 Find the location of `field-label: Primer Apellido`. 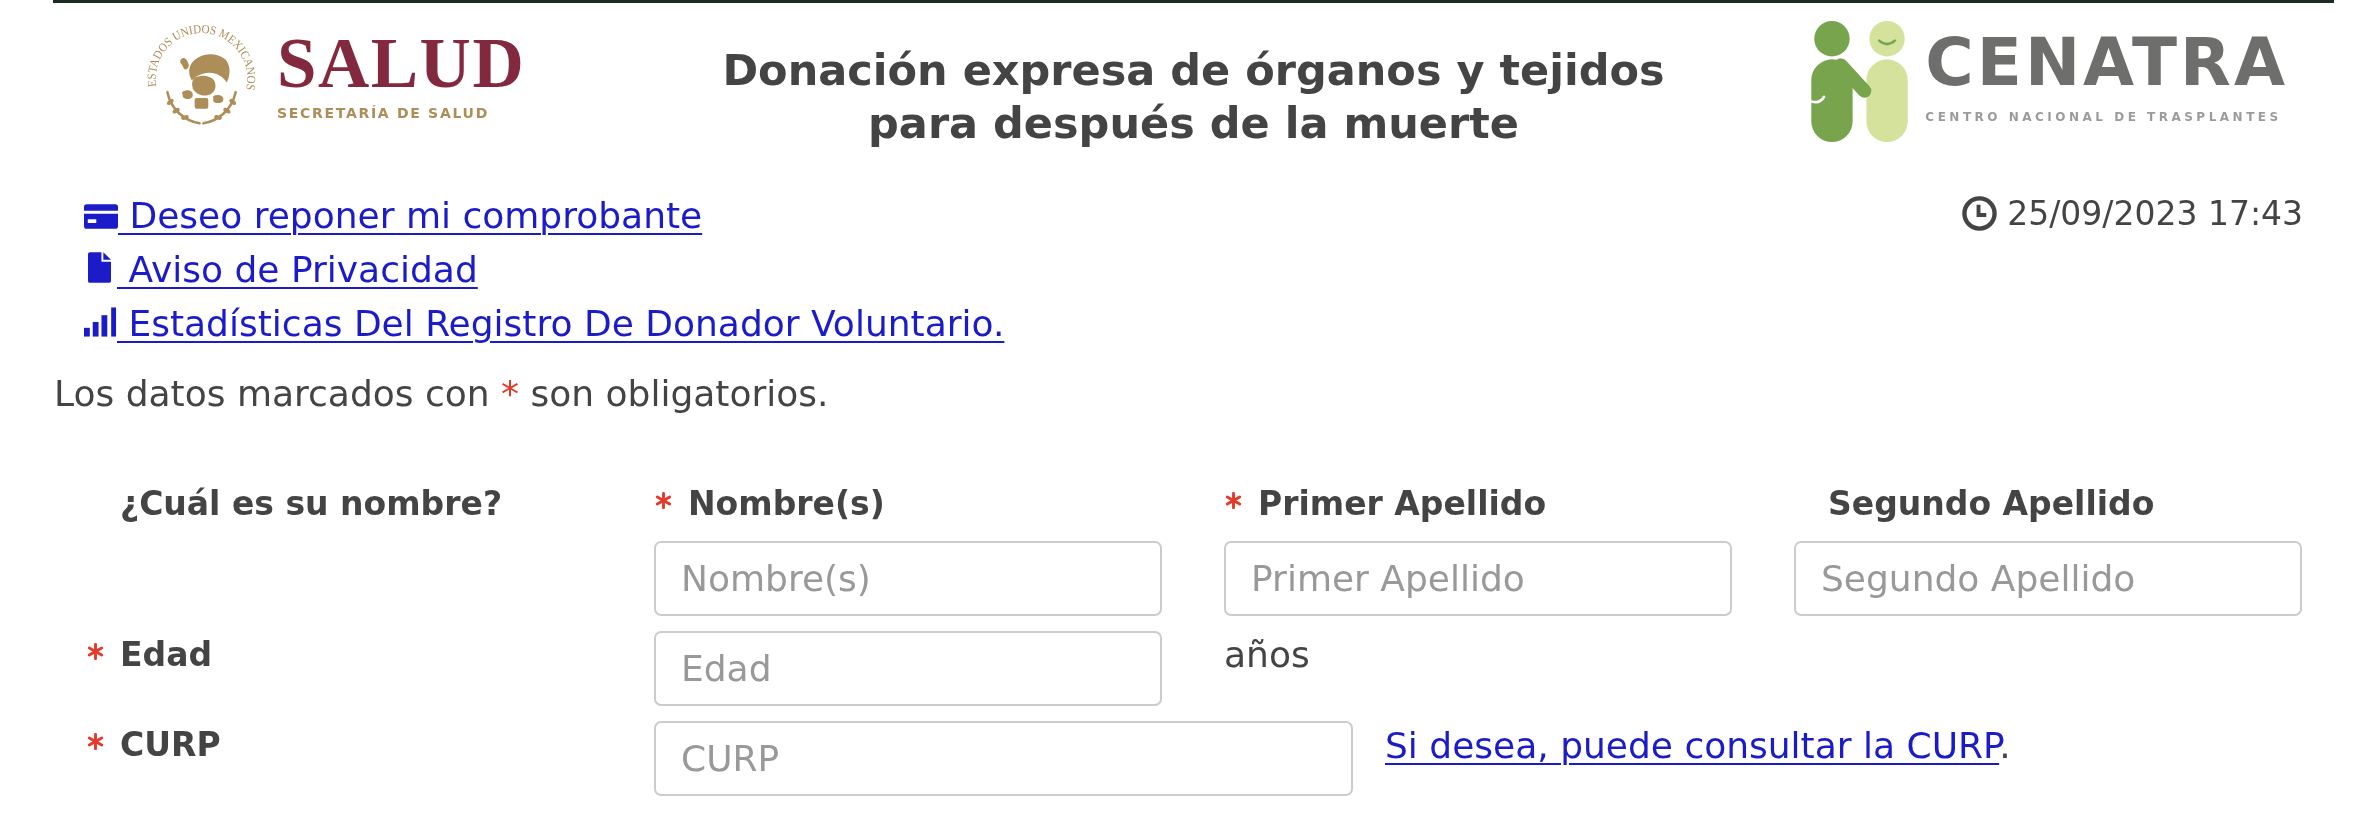

field-label: Primer Apellido is located at coordinates (1402, 504).